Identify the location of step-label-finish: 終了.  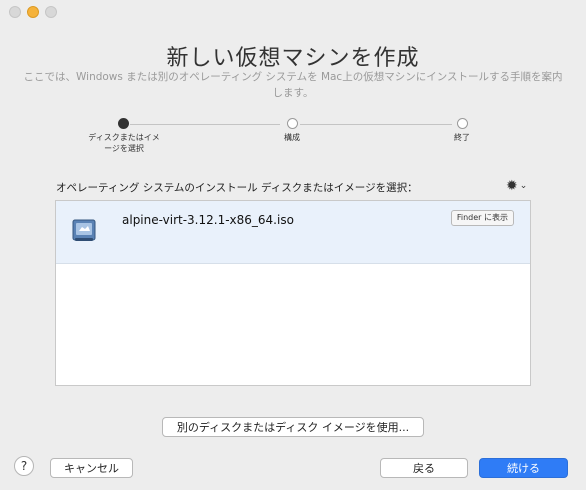
(462, 137).